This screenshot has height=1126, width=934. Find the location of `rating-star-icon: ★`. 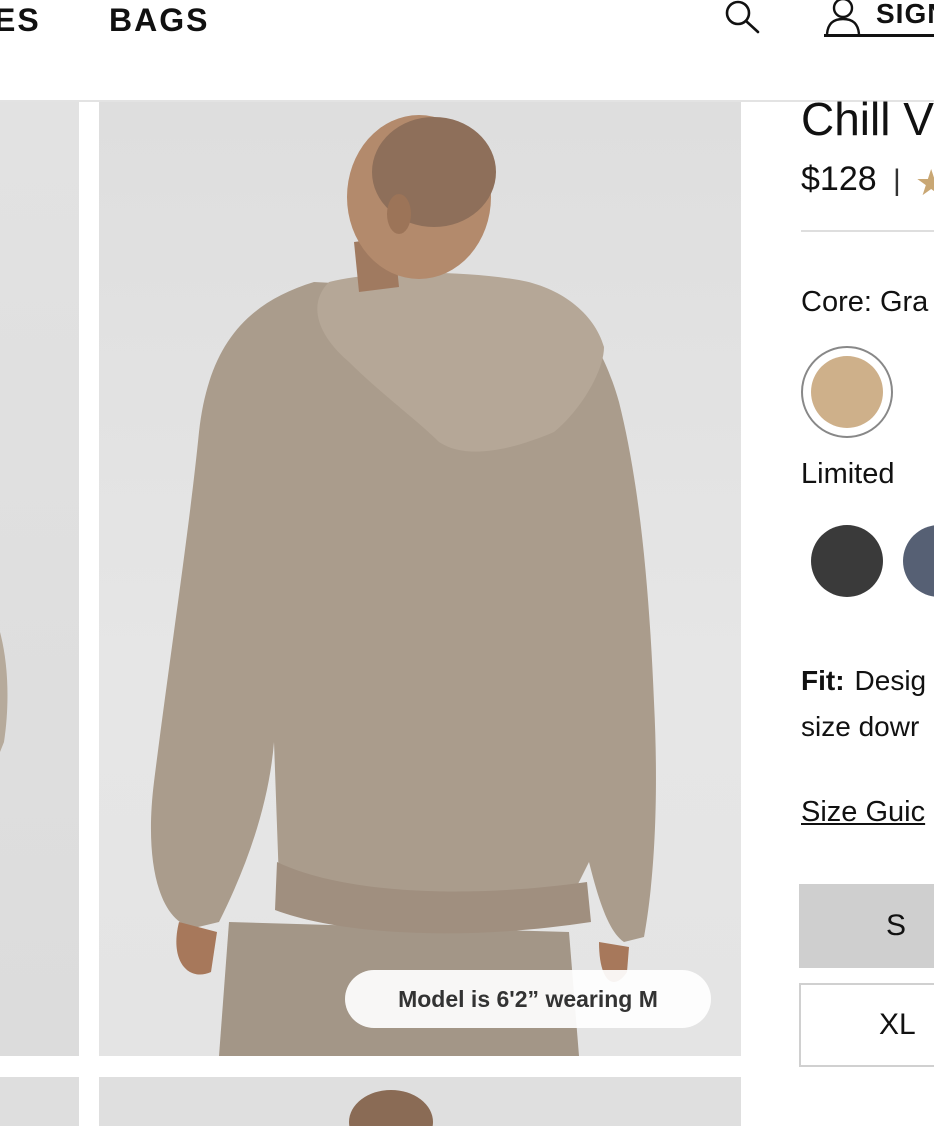

rating-star-icon: ★ is located at coordinates (924, 183).